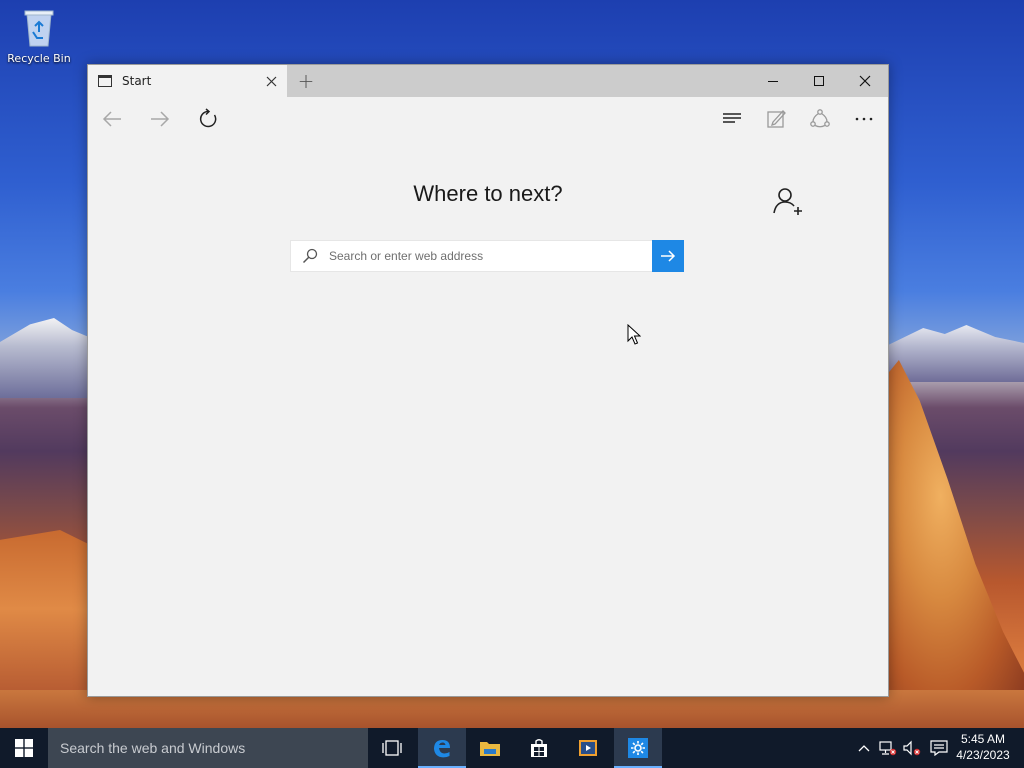 This screenshot has width=1024, height=768. I want to click on taskbar-clock: 5:45 AM 4/23/2023, so click(983, 747).